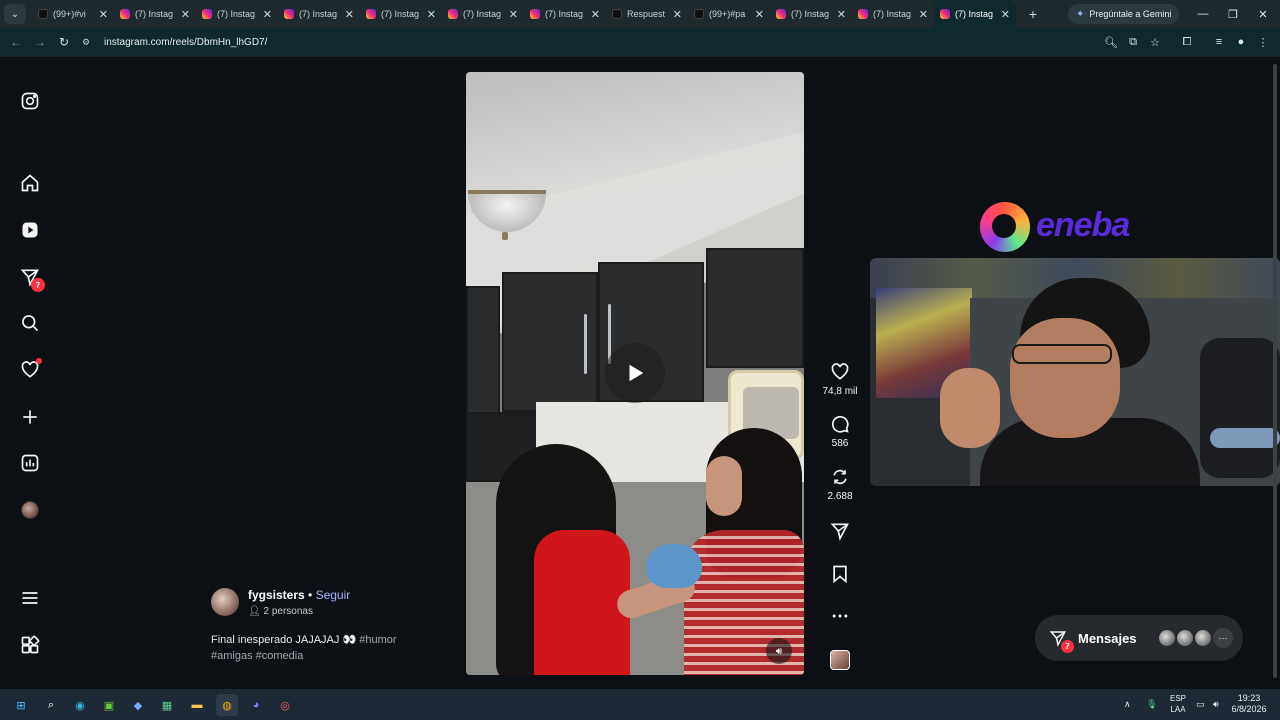 The image size is (1280, 720). I want to click on obs-icon: ◎, so click(285, 705).